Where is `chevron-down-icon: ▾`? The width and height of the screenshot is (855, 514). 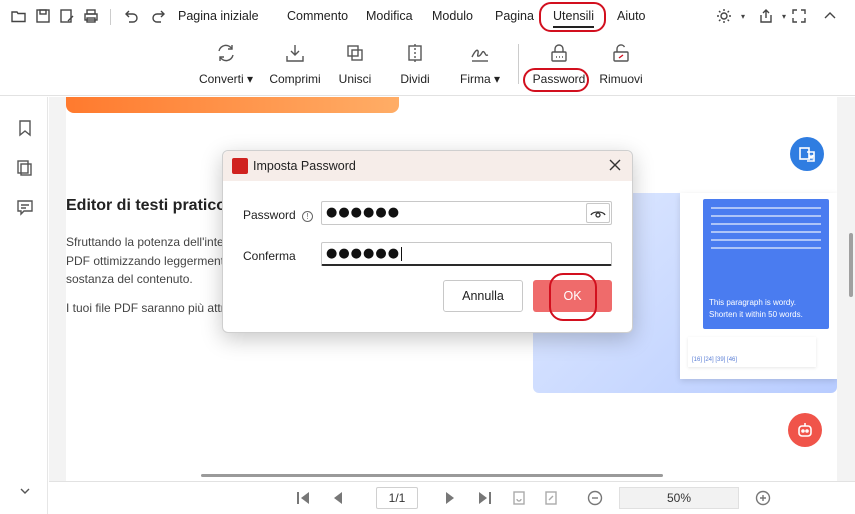
chevron-down-icon: ▾ is located at coordinates (743, 17).